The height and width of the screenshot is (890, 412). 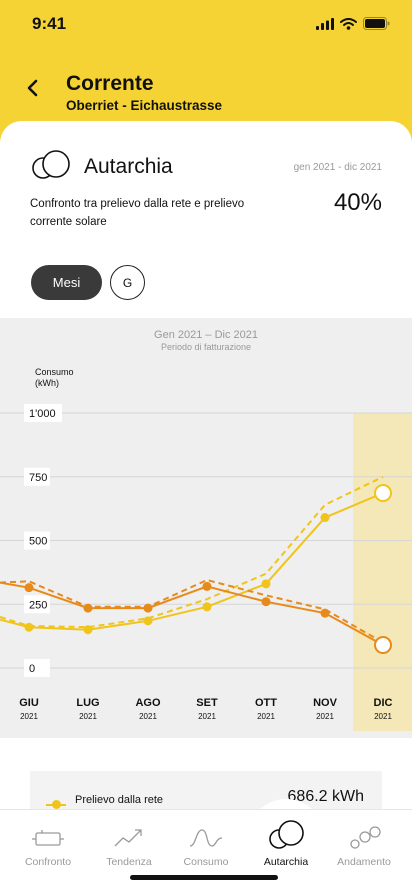 I want to click on y-axis-label: Consumo, so click(x=54, y=372).